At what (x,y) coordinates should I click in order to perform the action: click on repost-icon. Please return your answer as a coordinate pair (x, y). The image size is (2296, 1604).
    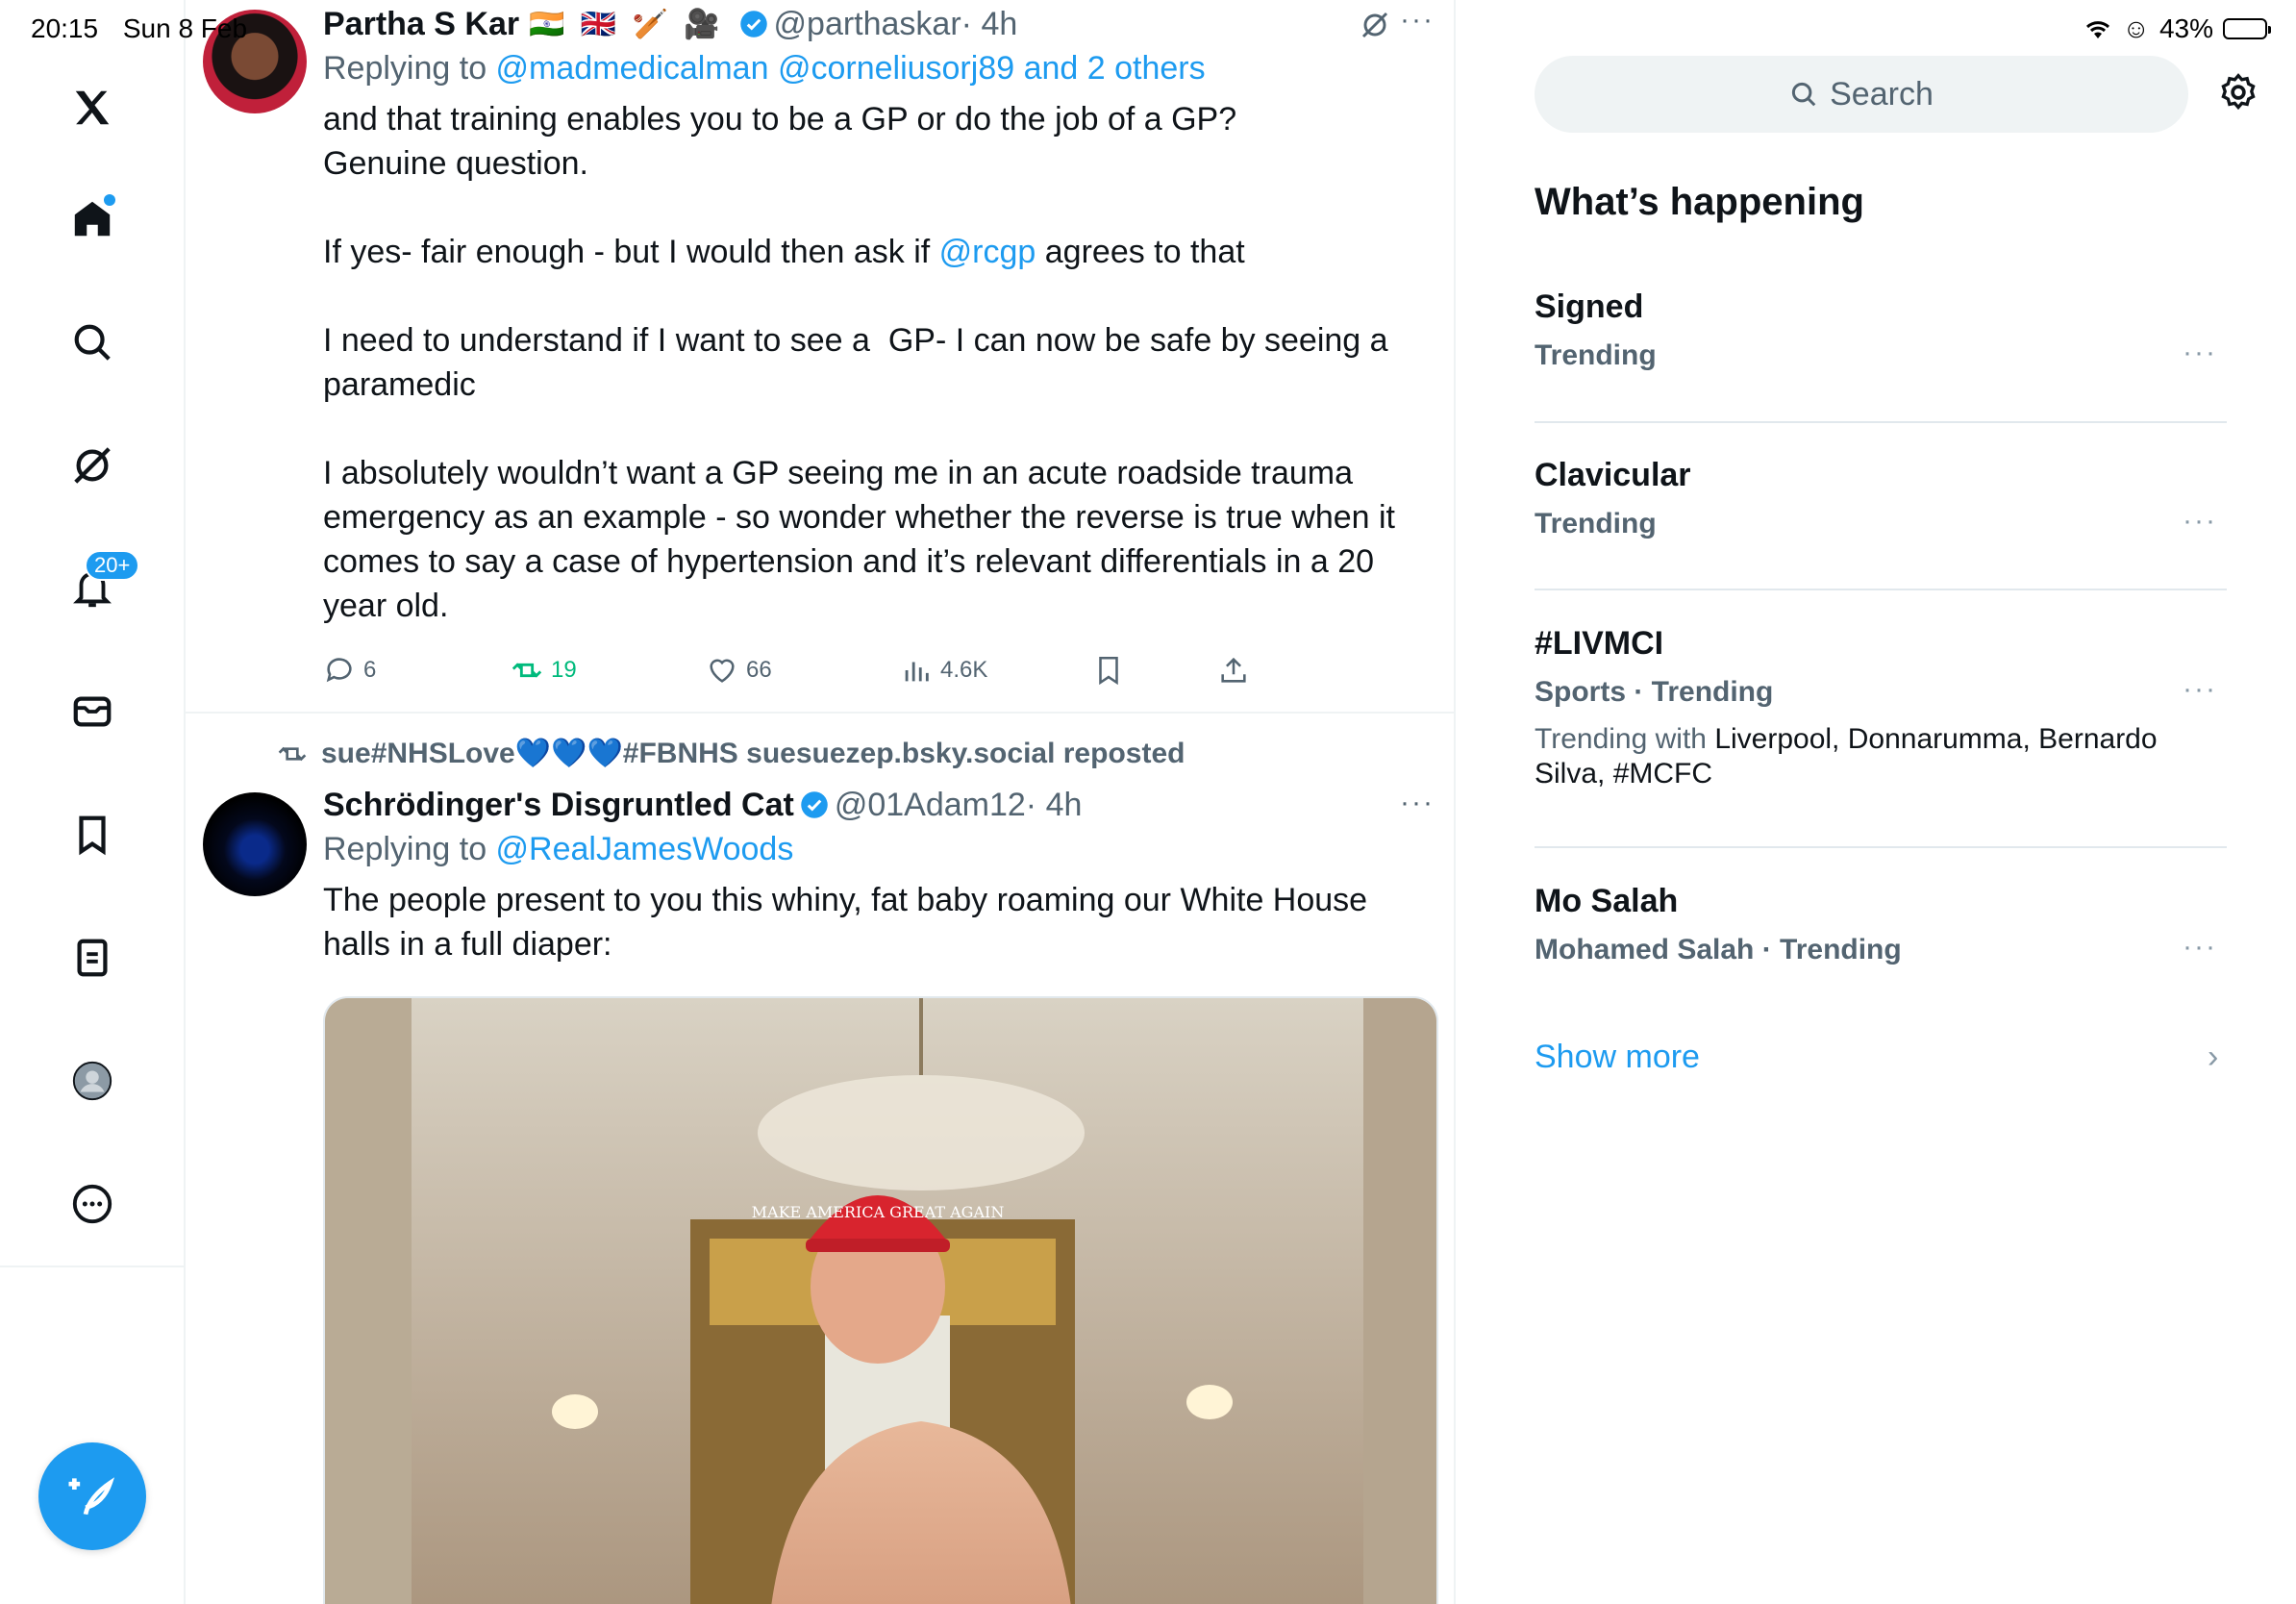
    Looking at the image, I should click on (527, 670).